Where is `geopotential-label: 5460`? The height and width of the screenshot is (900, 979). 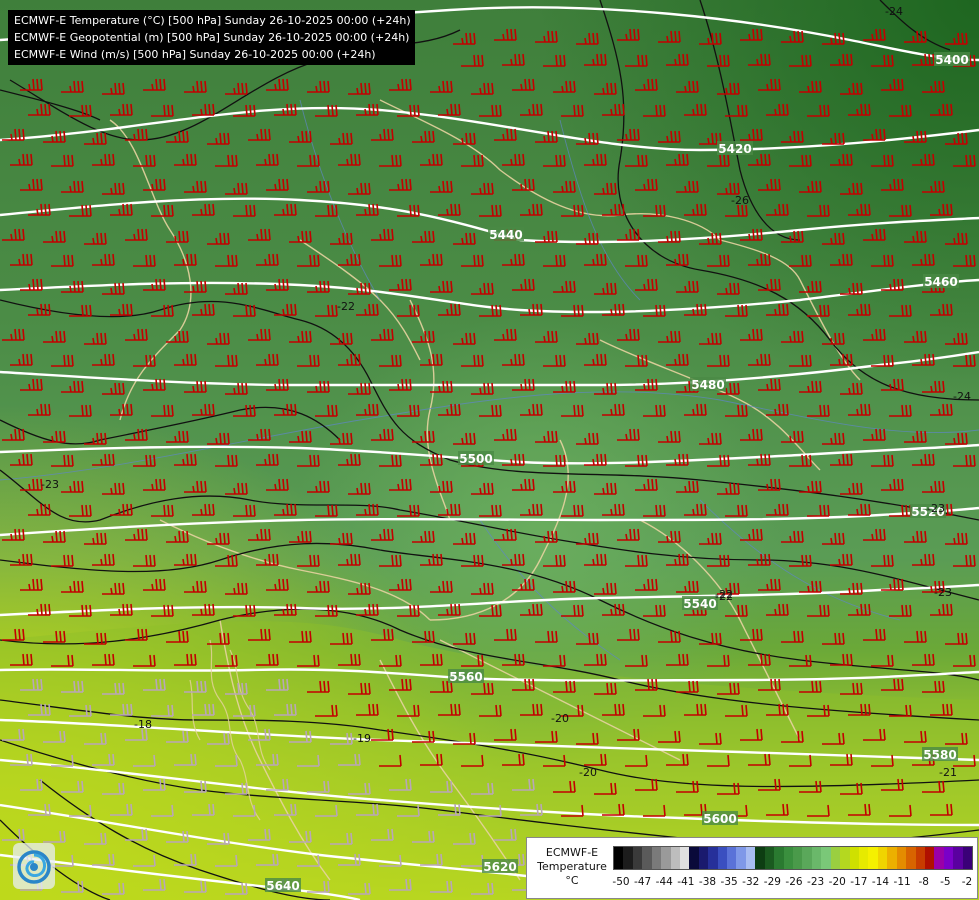 geopotential-label: 5460 is located at coordinates (940, 282).